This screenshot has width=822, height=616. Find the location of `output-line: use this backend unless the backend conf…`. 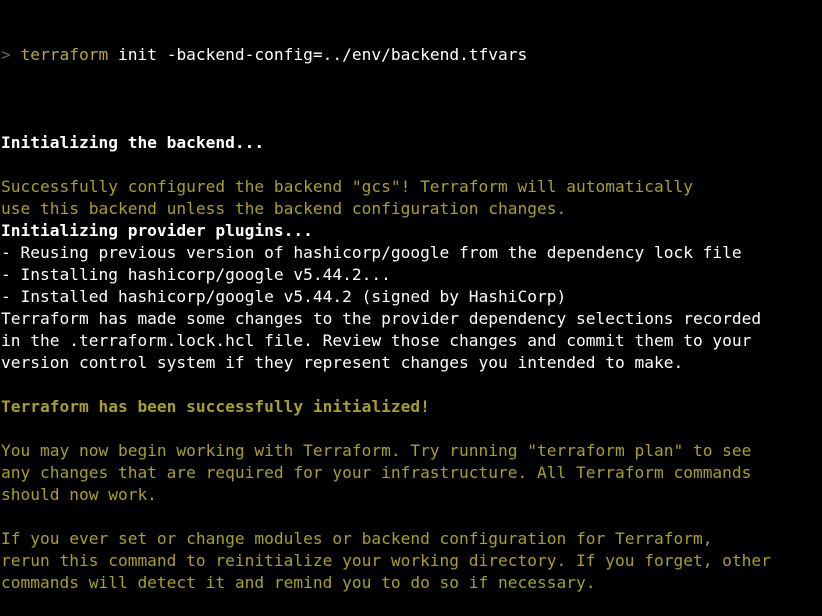

output-line: use this backend unless the backend conf… is located at coordinates (284, 208).